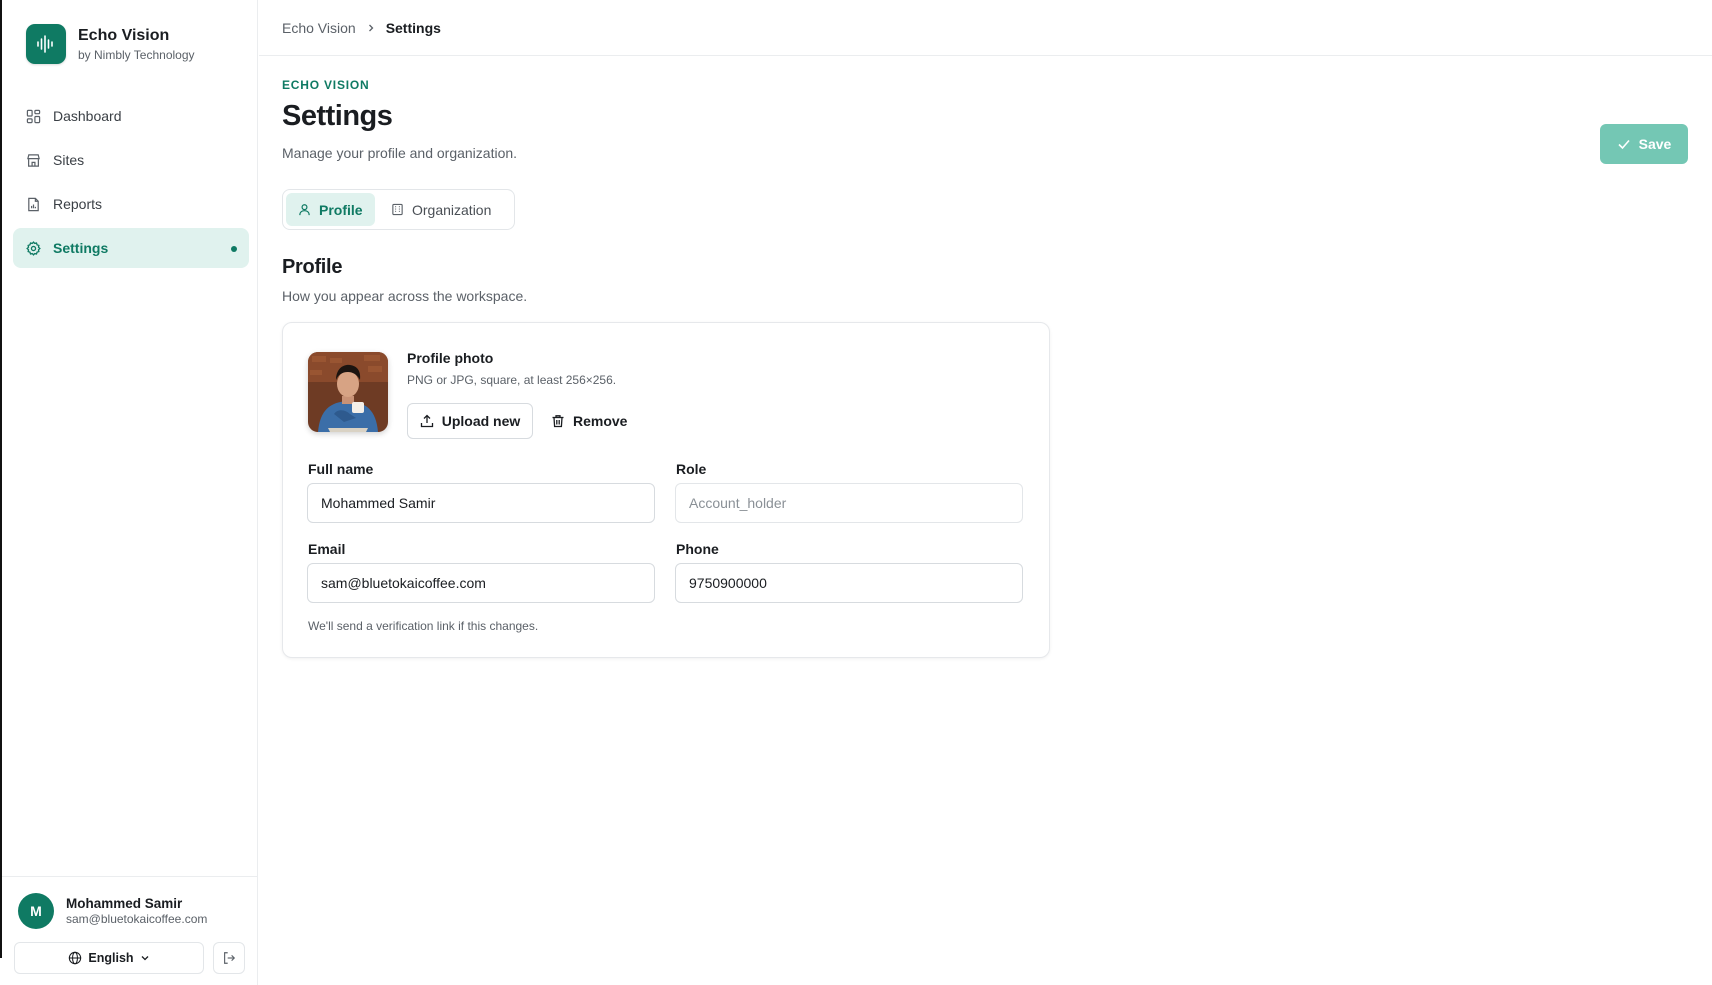 Image resolution: width=1712 pixels, height=985 pixels. Describe the element at coordinates (427, 421) in the screenshot. I see `upload-icon` at that location.